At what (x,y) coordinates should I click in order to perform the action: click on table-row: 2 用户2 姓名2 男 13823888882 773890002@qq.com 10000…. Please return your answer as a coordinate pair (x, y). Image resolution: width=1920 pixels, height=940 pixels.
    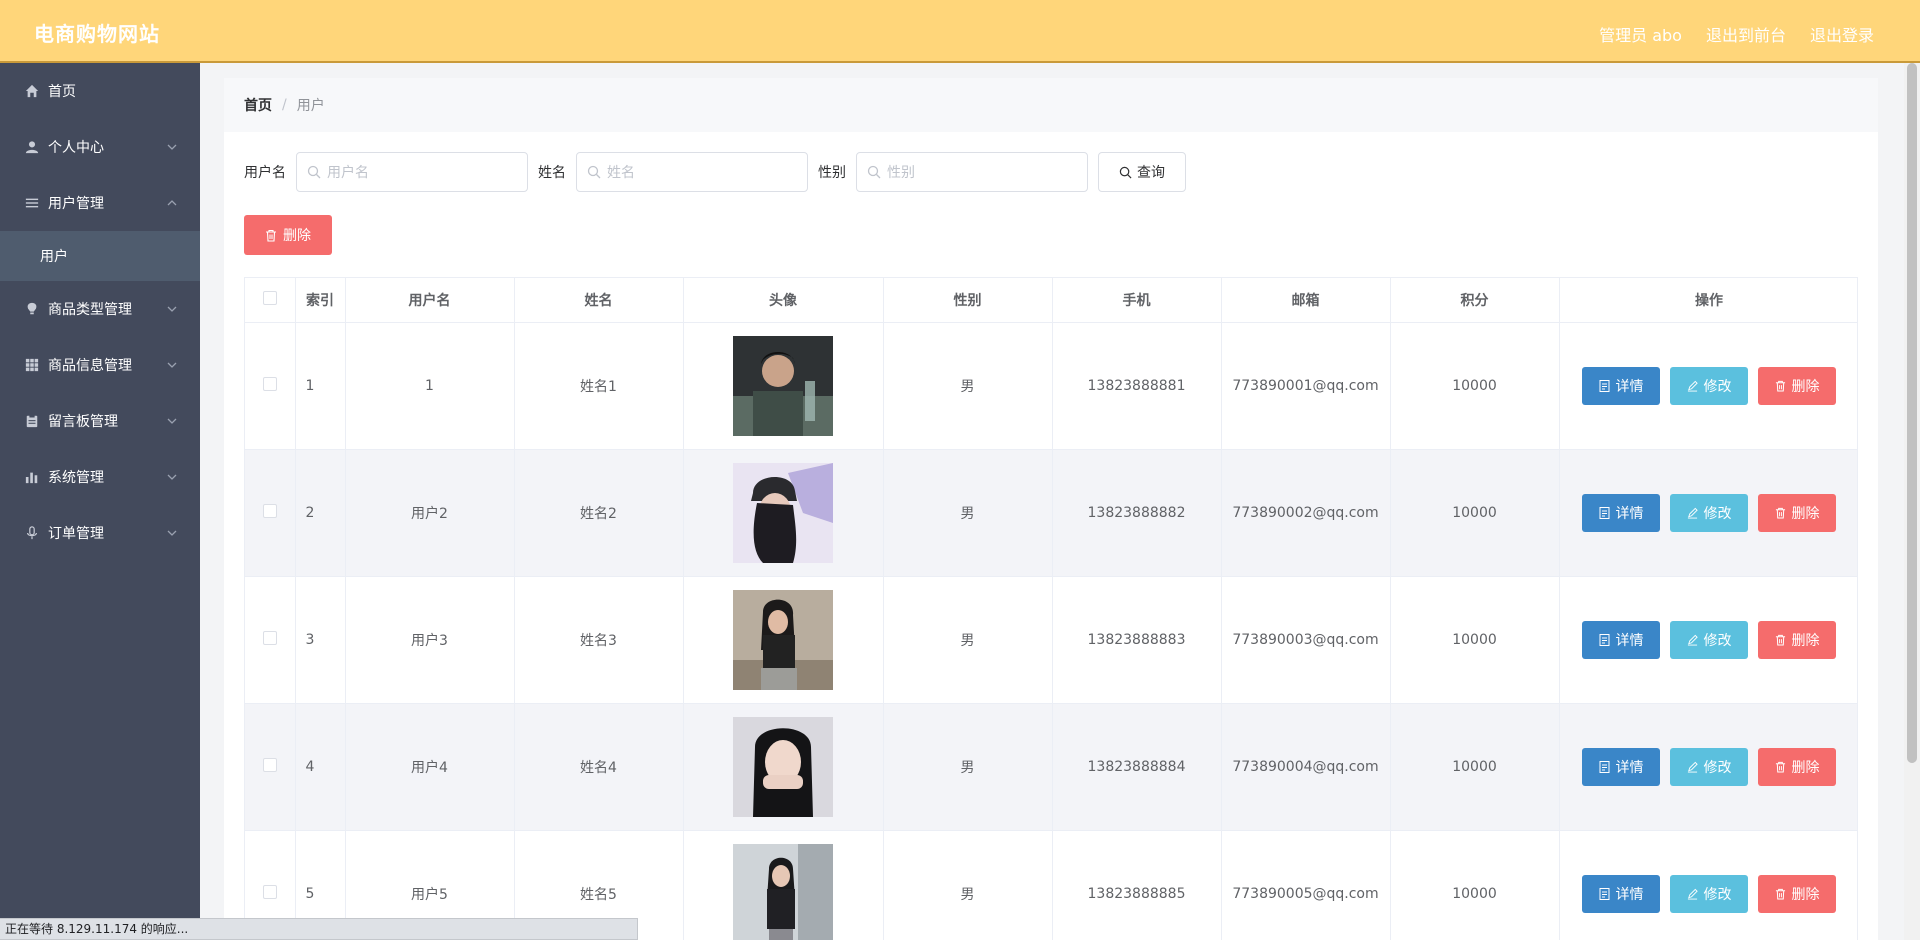
    Looking at the image, I should click on (1051, 513).